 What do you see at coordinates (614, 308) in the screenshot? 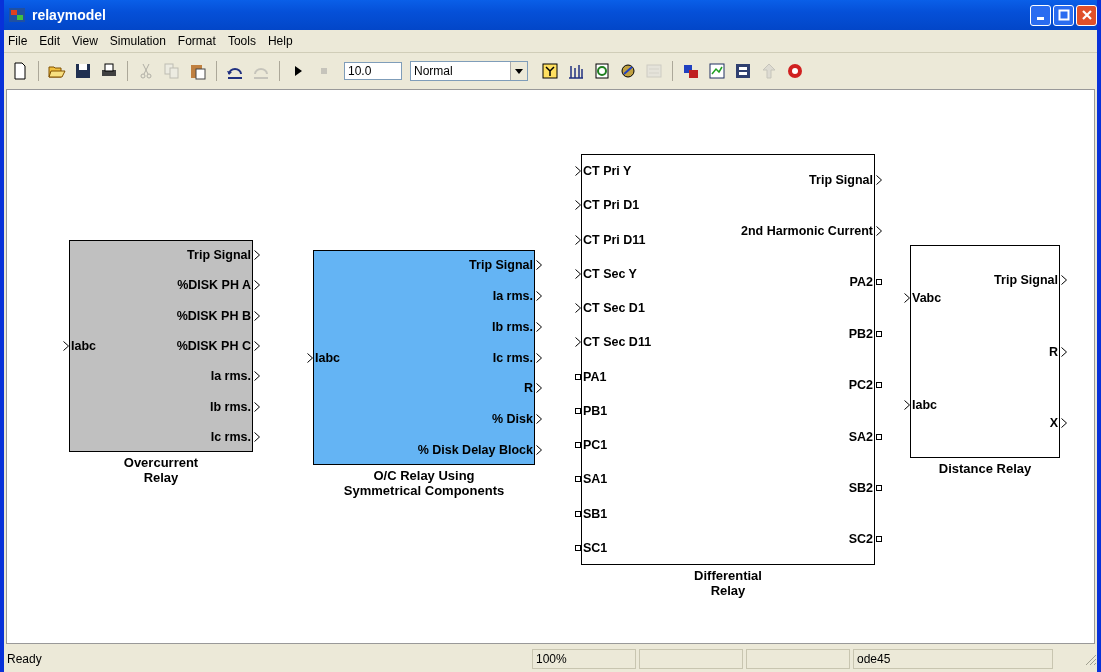
I see `port-label: CT Sec D1` at bounding box center [614, 308].